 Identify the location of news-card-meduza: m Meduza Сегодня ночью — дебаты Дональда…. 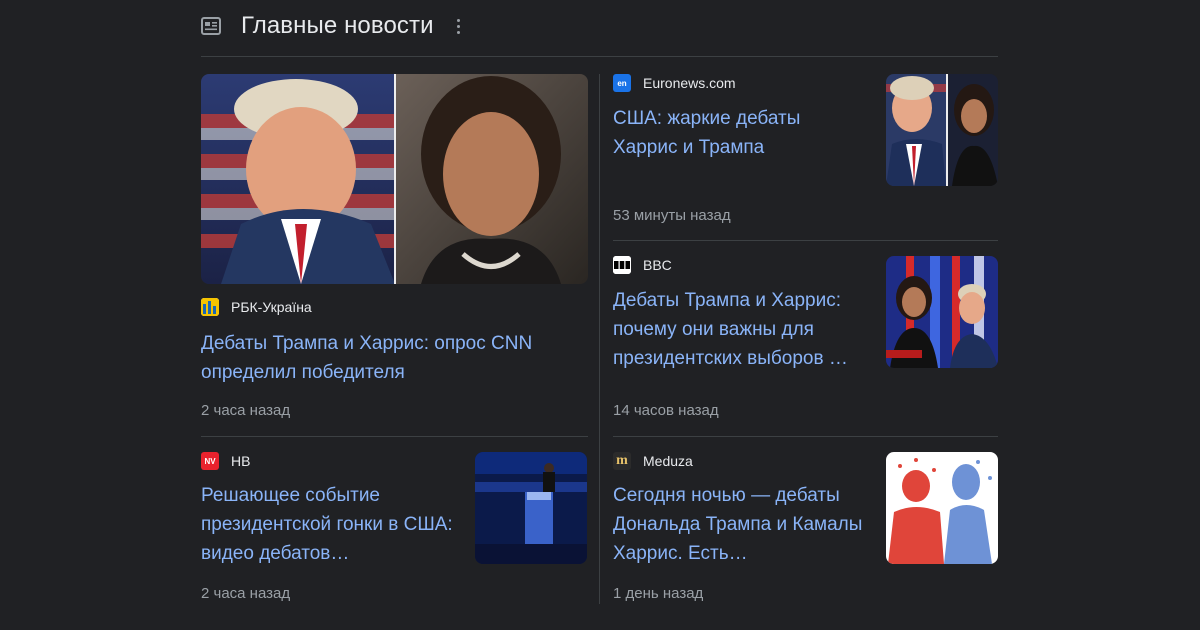
(738, 510).